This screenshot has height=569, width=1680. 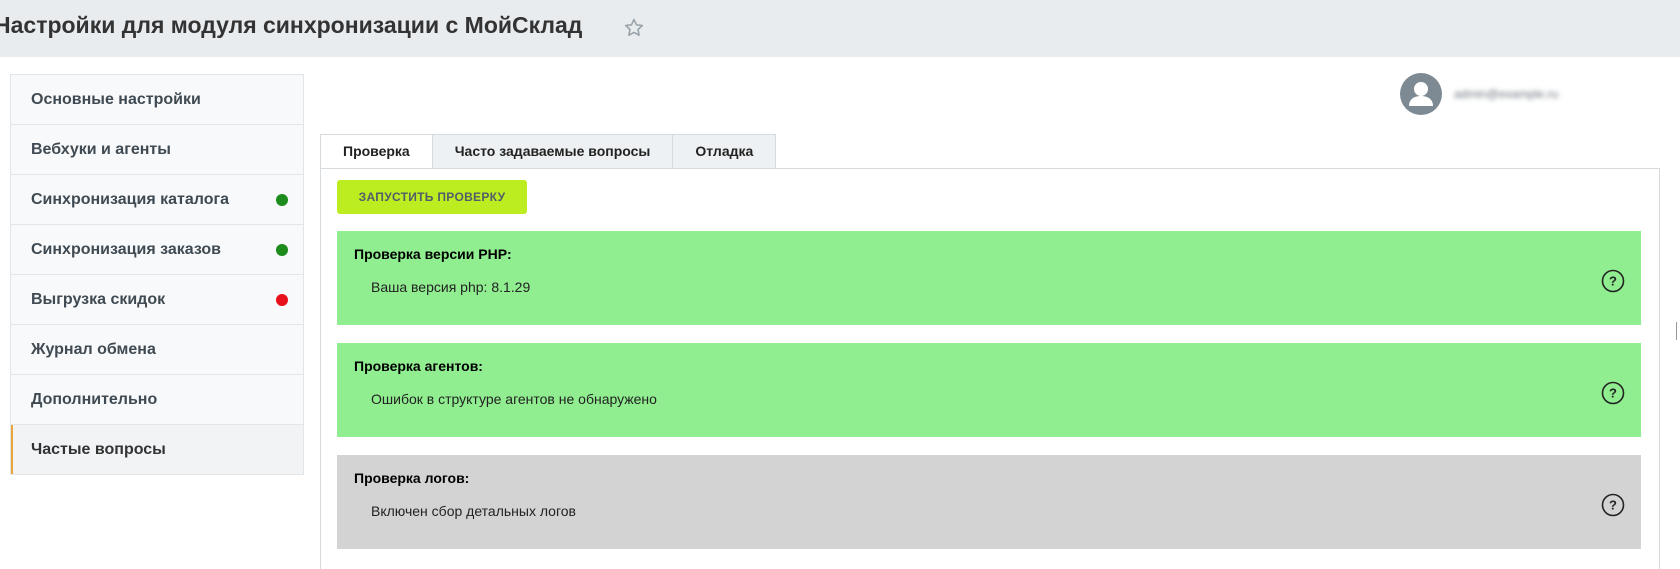 What do you see at coordinates (376, 152) in the screenshot?
I see `tab-check: Проверка` at bounding box center [376, 152].